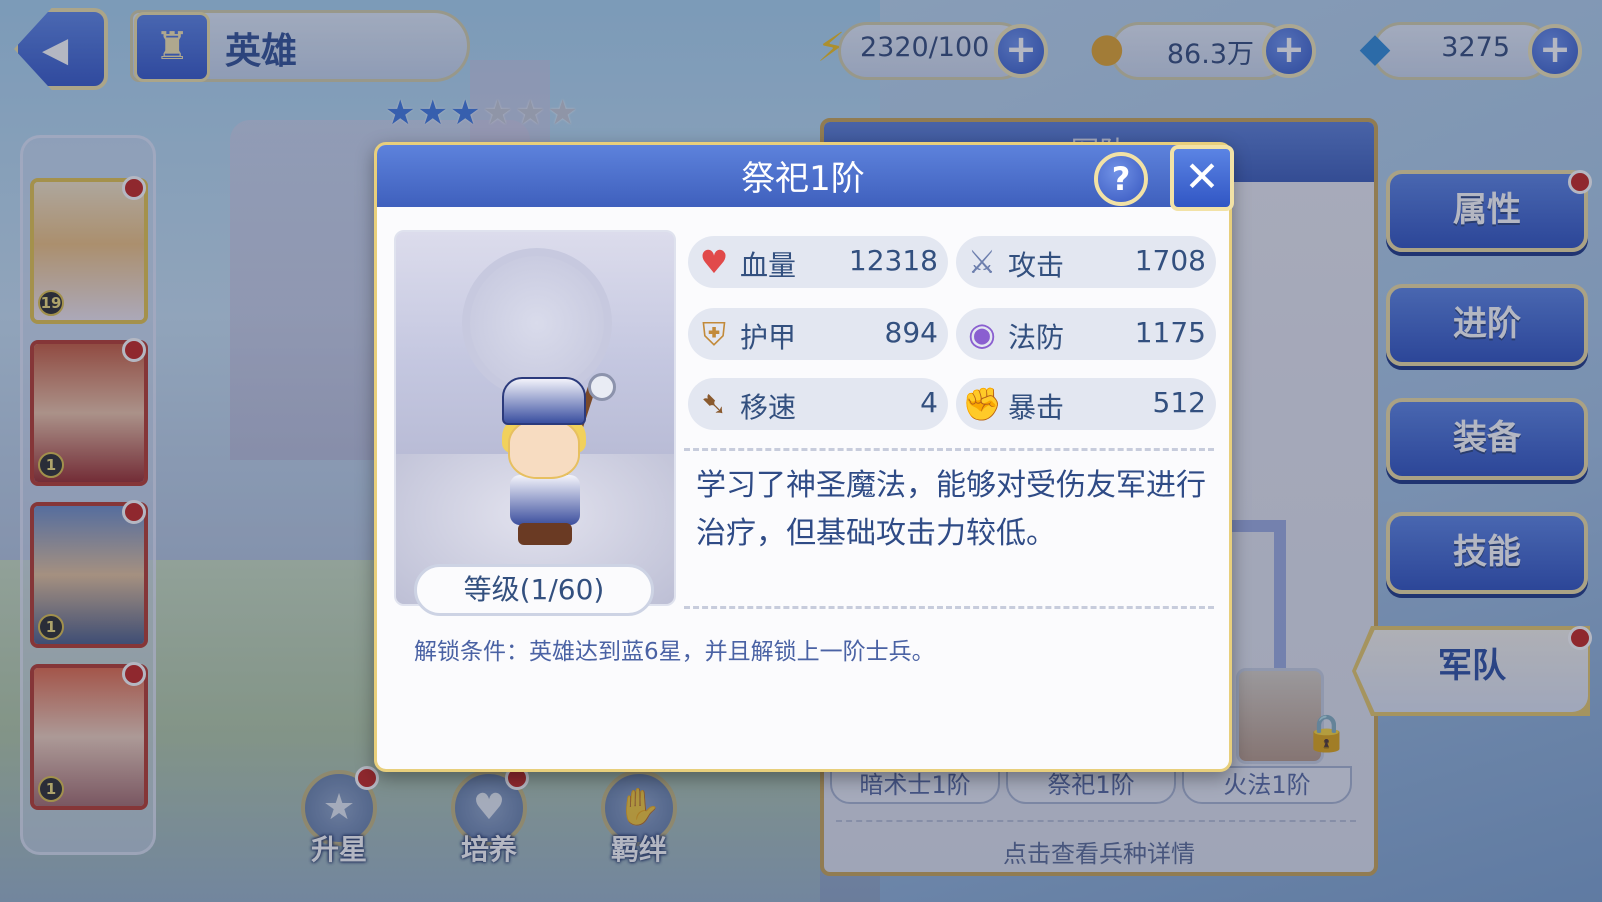 The width and height of the screenshot is (1602, 902). I want to click on staff-head-icon, so click(602, 387).